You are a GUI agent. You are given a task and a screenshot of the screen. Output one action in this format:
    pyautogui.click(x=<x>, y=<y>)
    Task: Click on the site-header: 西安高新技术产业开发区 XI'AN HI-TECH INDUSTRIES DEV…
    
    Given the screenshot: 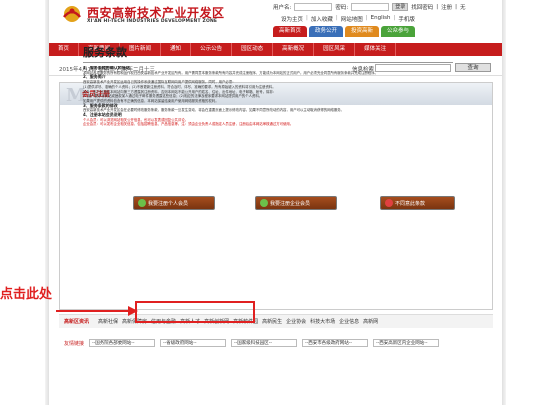 What is the action you would take?
    pyautogui.click(x=275, y=18)
    